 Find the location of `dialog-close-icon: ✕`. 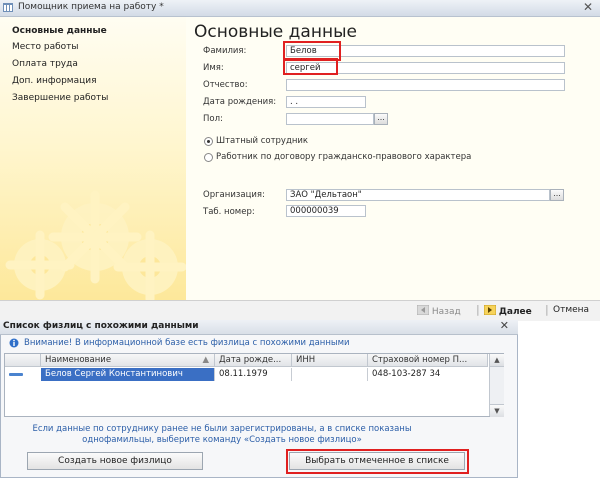

dialog-close-icon: ✕ is located at coordinates (504, 325).